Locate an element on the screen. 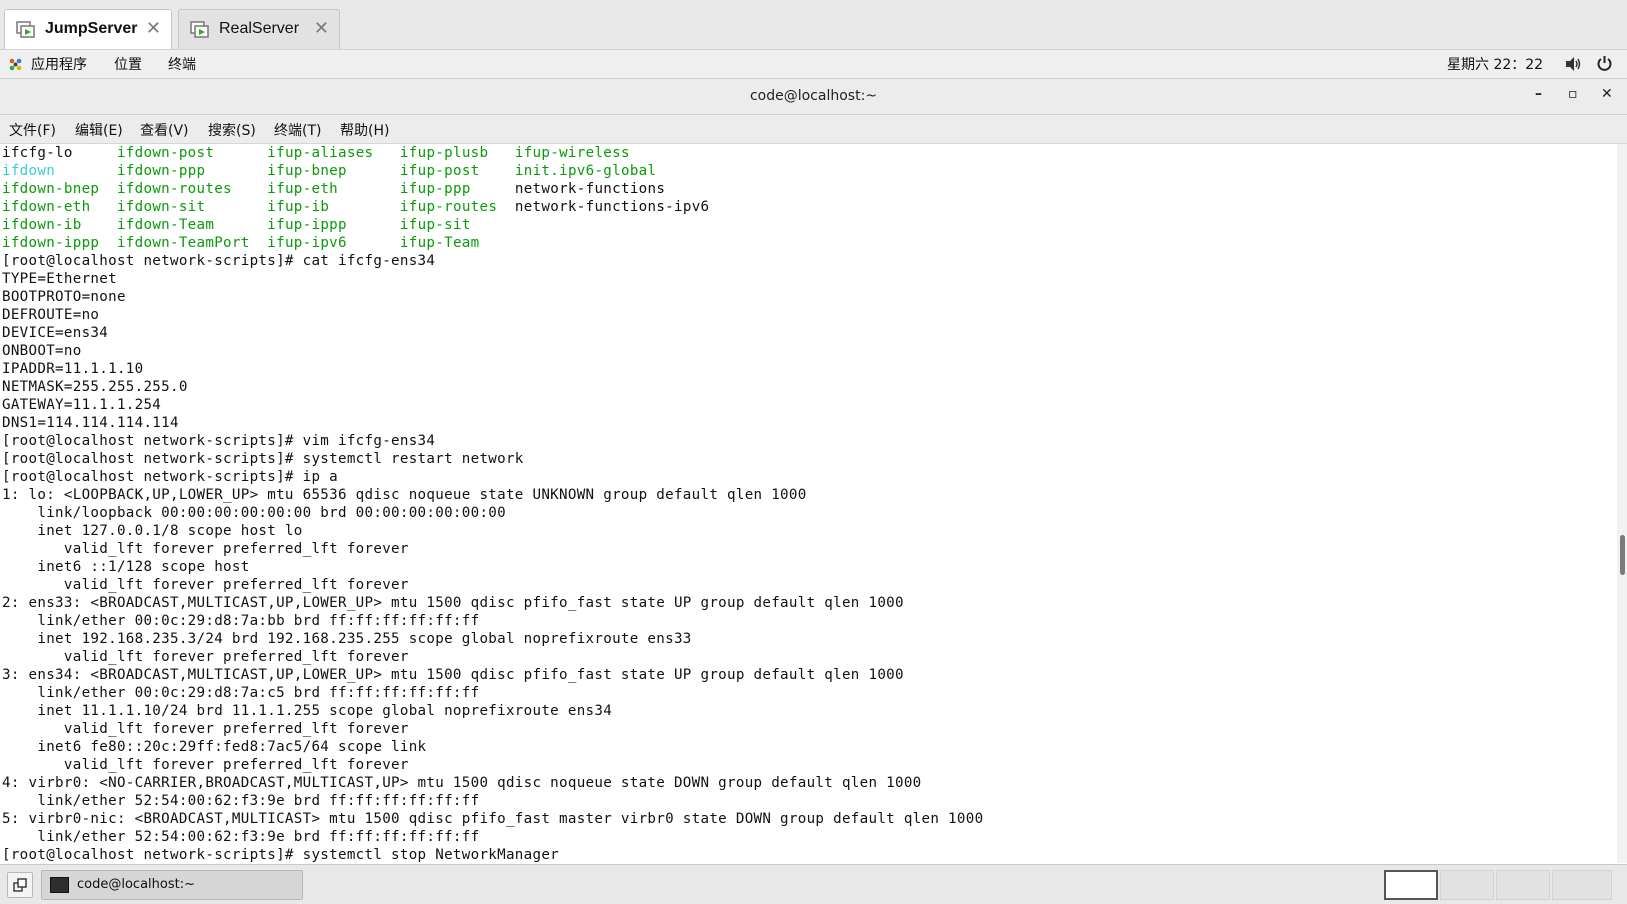 Image resolution: width=1627 pixels, height=904 pixels. show-desktop-button is located at coordinates (20, 885).